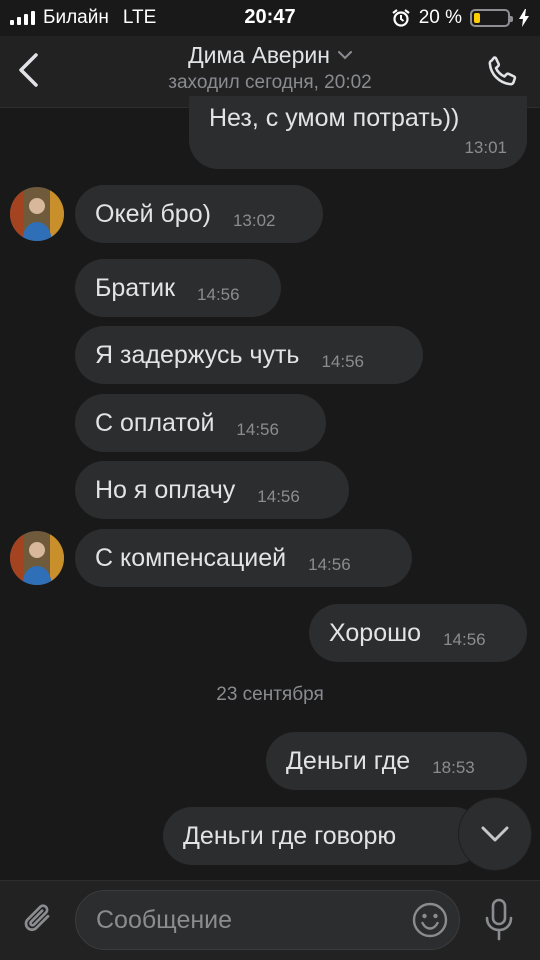  I want to click on voice-message-button, so click(499, 920).